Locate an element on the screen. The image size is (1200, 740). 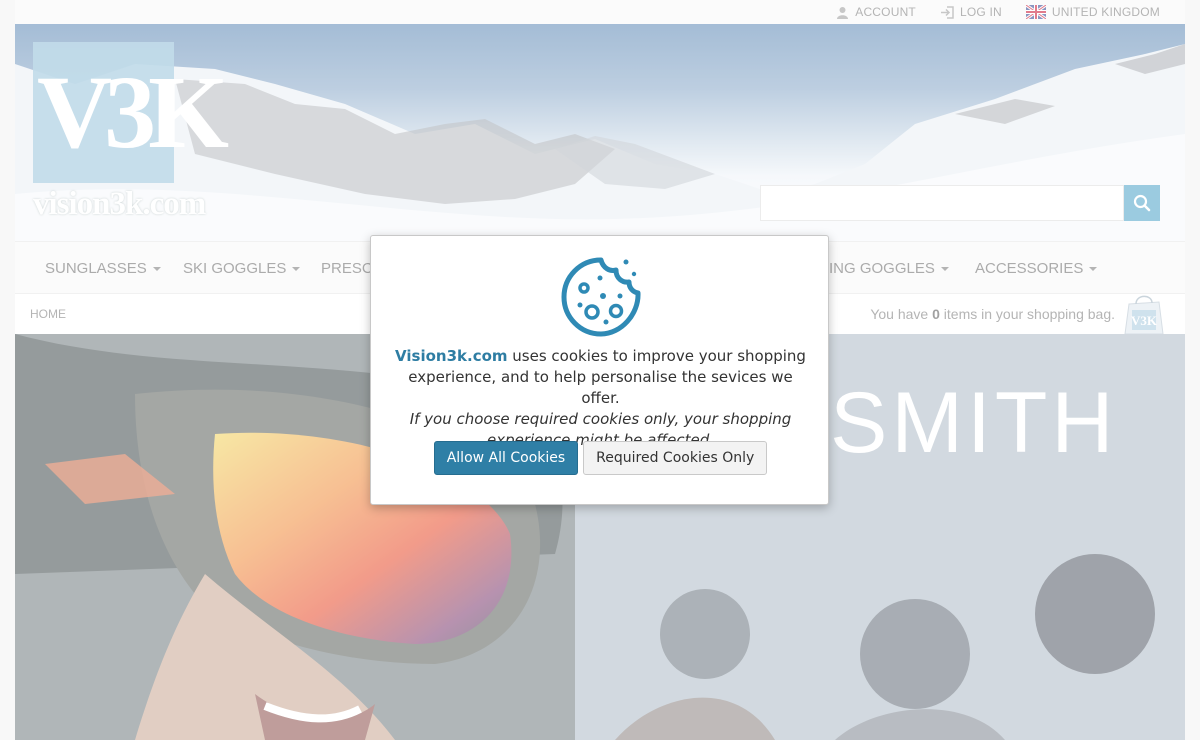
allow-all-cookies-button: Allow All Cookies is located at coordinates (506, 458).